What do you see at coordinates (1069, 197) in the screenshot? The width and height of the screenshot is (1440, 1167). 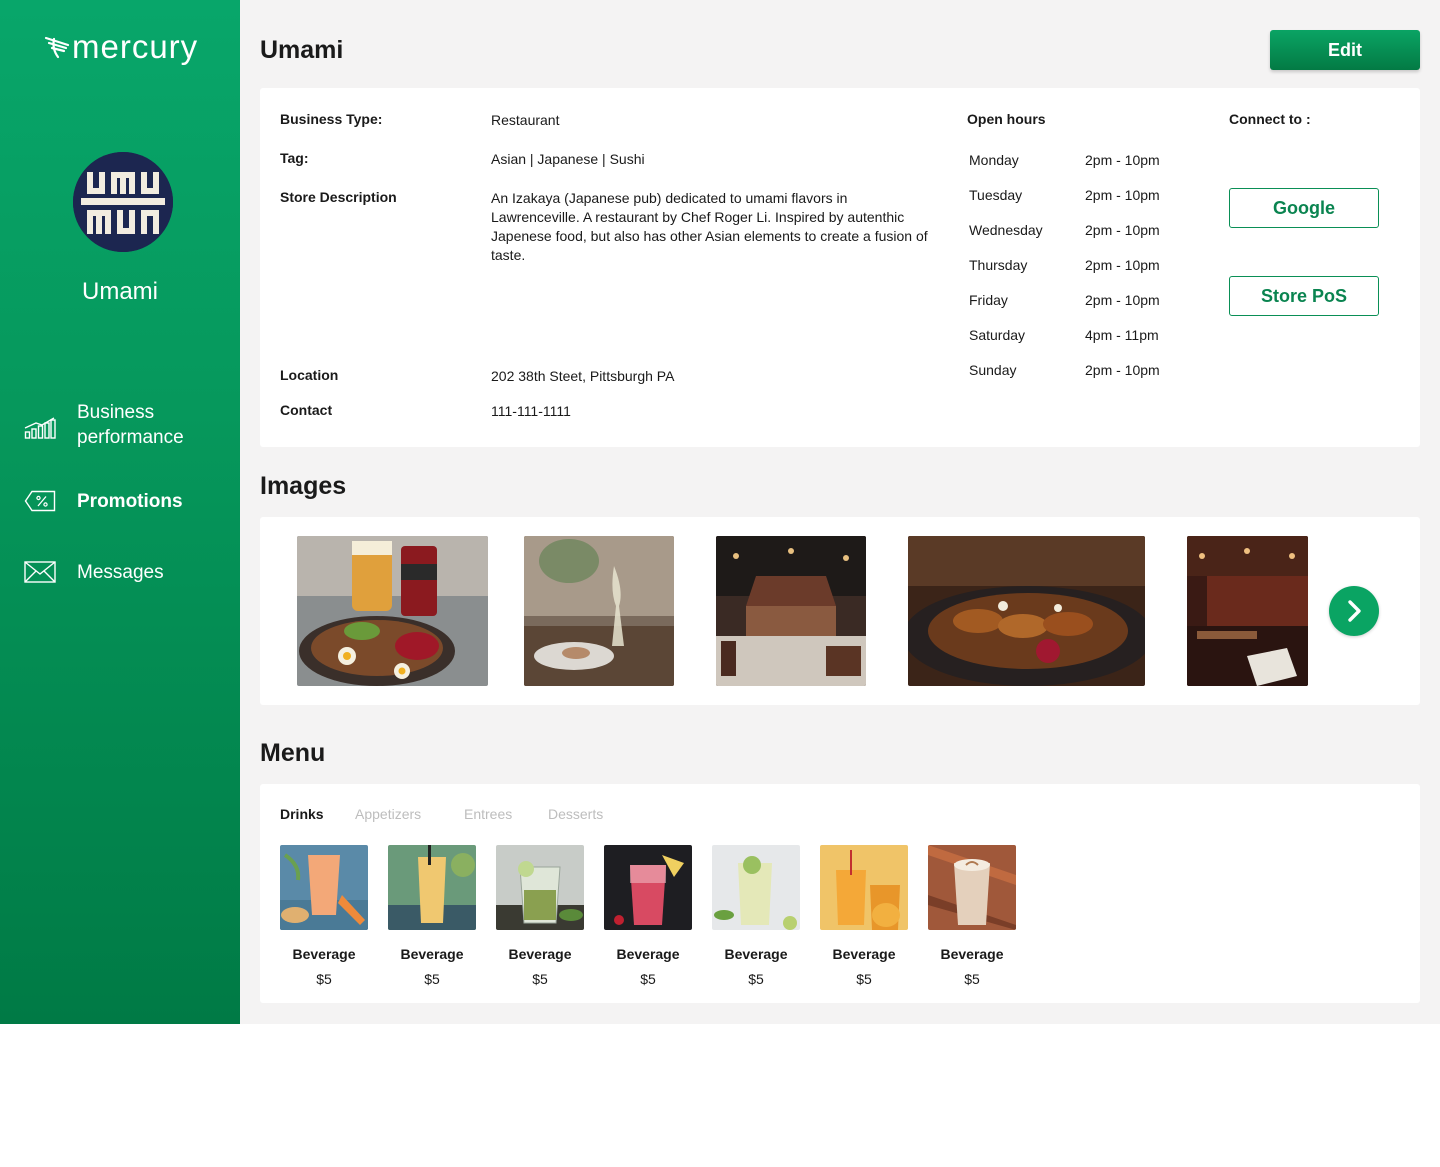 I see `hours-row: Tuesday 2pm - 10pm` at bounding box center [1069, 197].